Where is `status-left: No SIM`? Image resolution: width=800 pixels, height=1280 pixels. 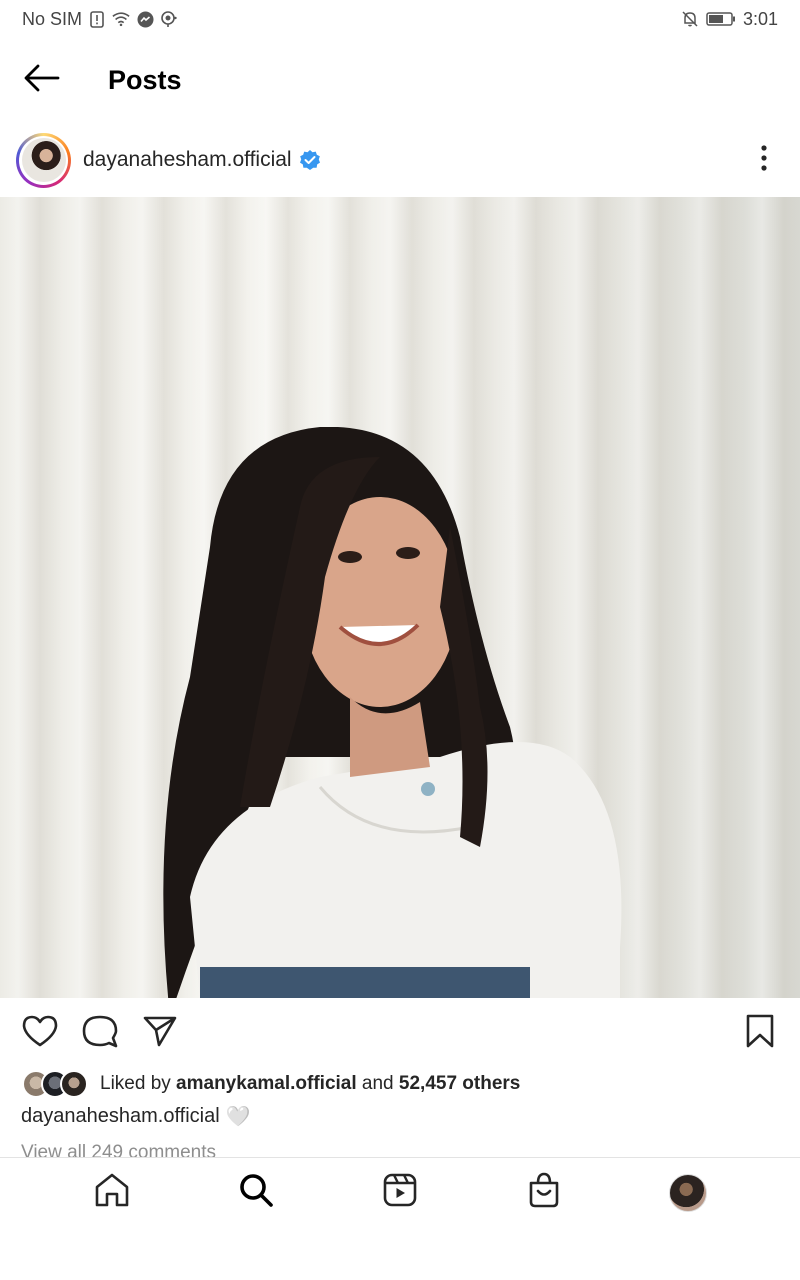
status-left: No SIM is located at coordinates (100, 19).